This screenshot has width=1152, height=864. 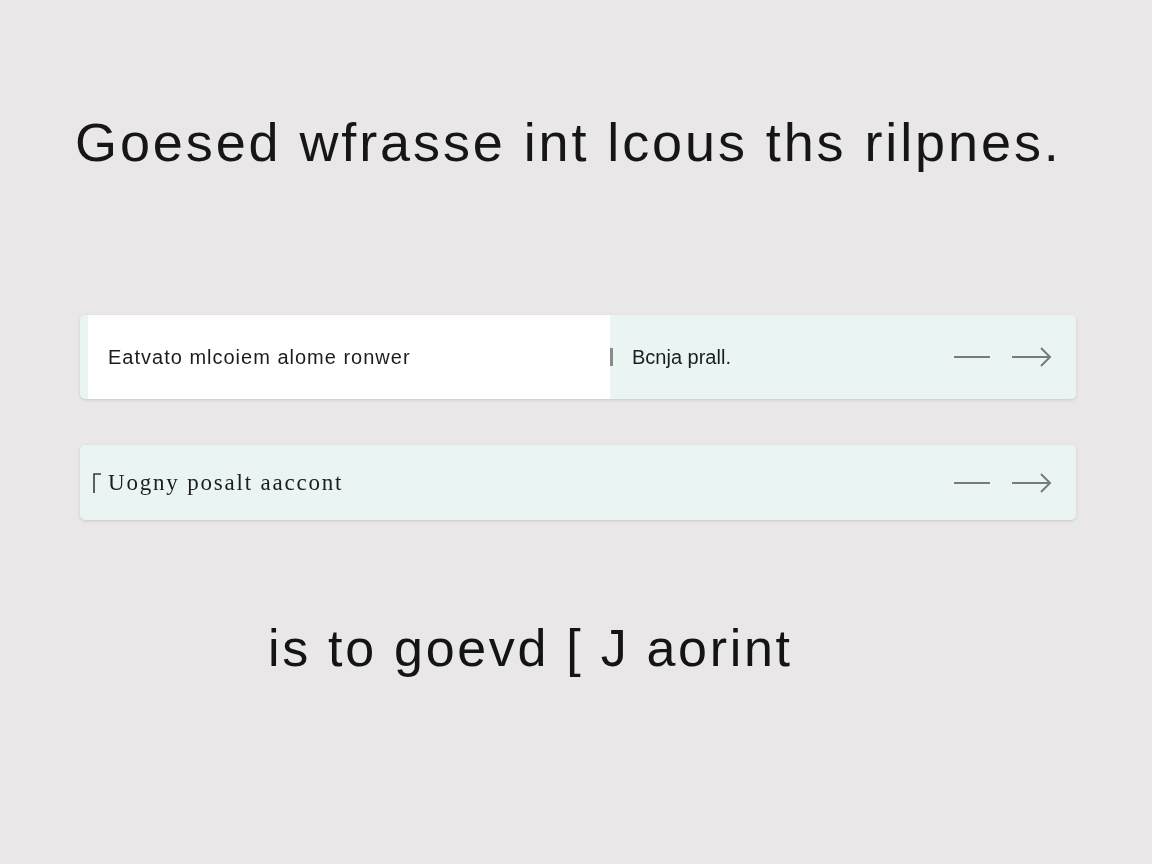 What do you see at coordinates (578, 482) in the screenshot?
I see `action-row-button: Uogny posalt aaccont` at bounding box center [578, 482].